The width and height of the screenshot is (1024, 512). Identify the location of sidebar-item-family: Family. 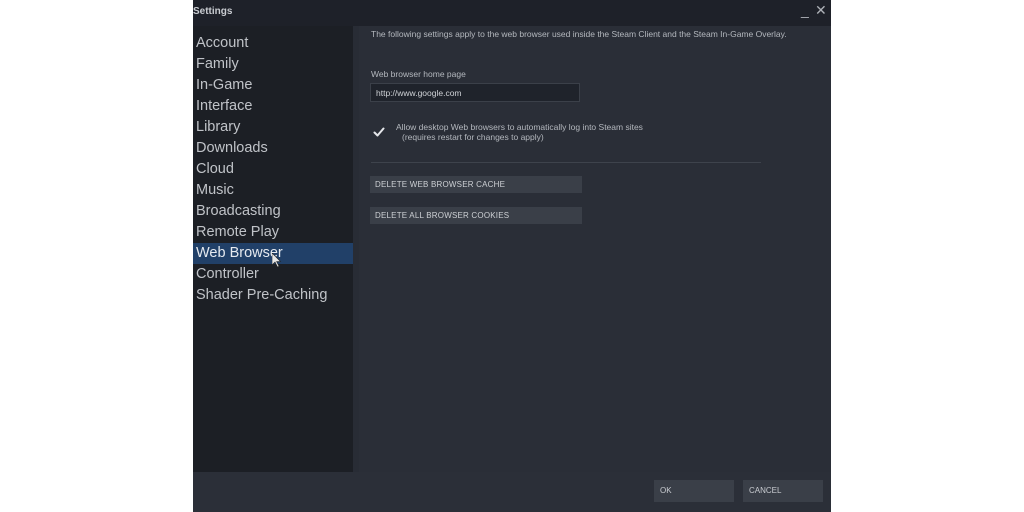
(273, 64).